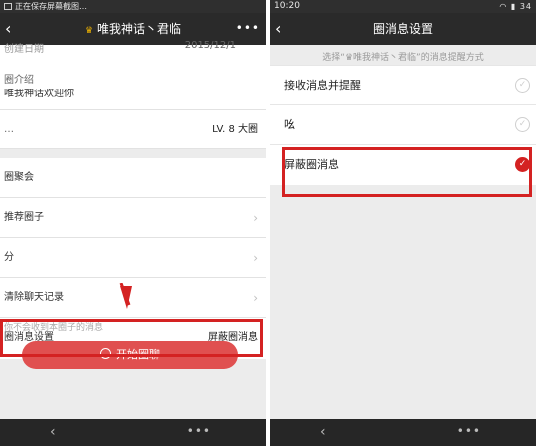 This screenshot has width=536, height=446. Describe the element at coordinates (403, 125) in the screenshot. I see `option-receive-silent: 吆 ✓` at that location.